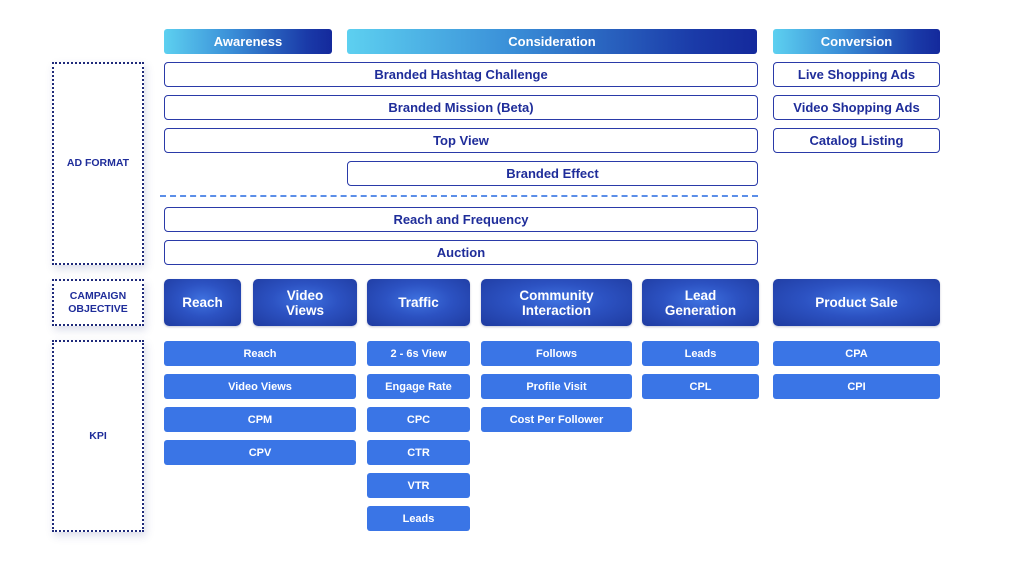  I want to click on kpi-label: VTR, so click(418, 485).